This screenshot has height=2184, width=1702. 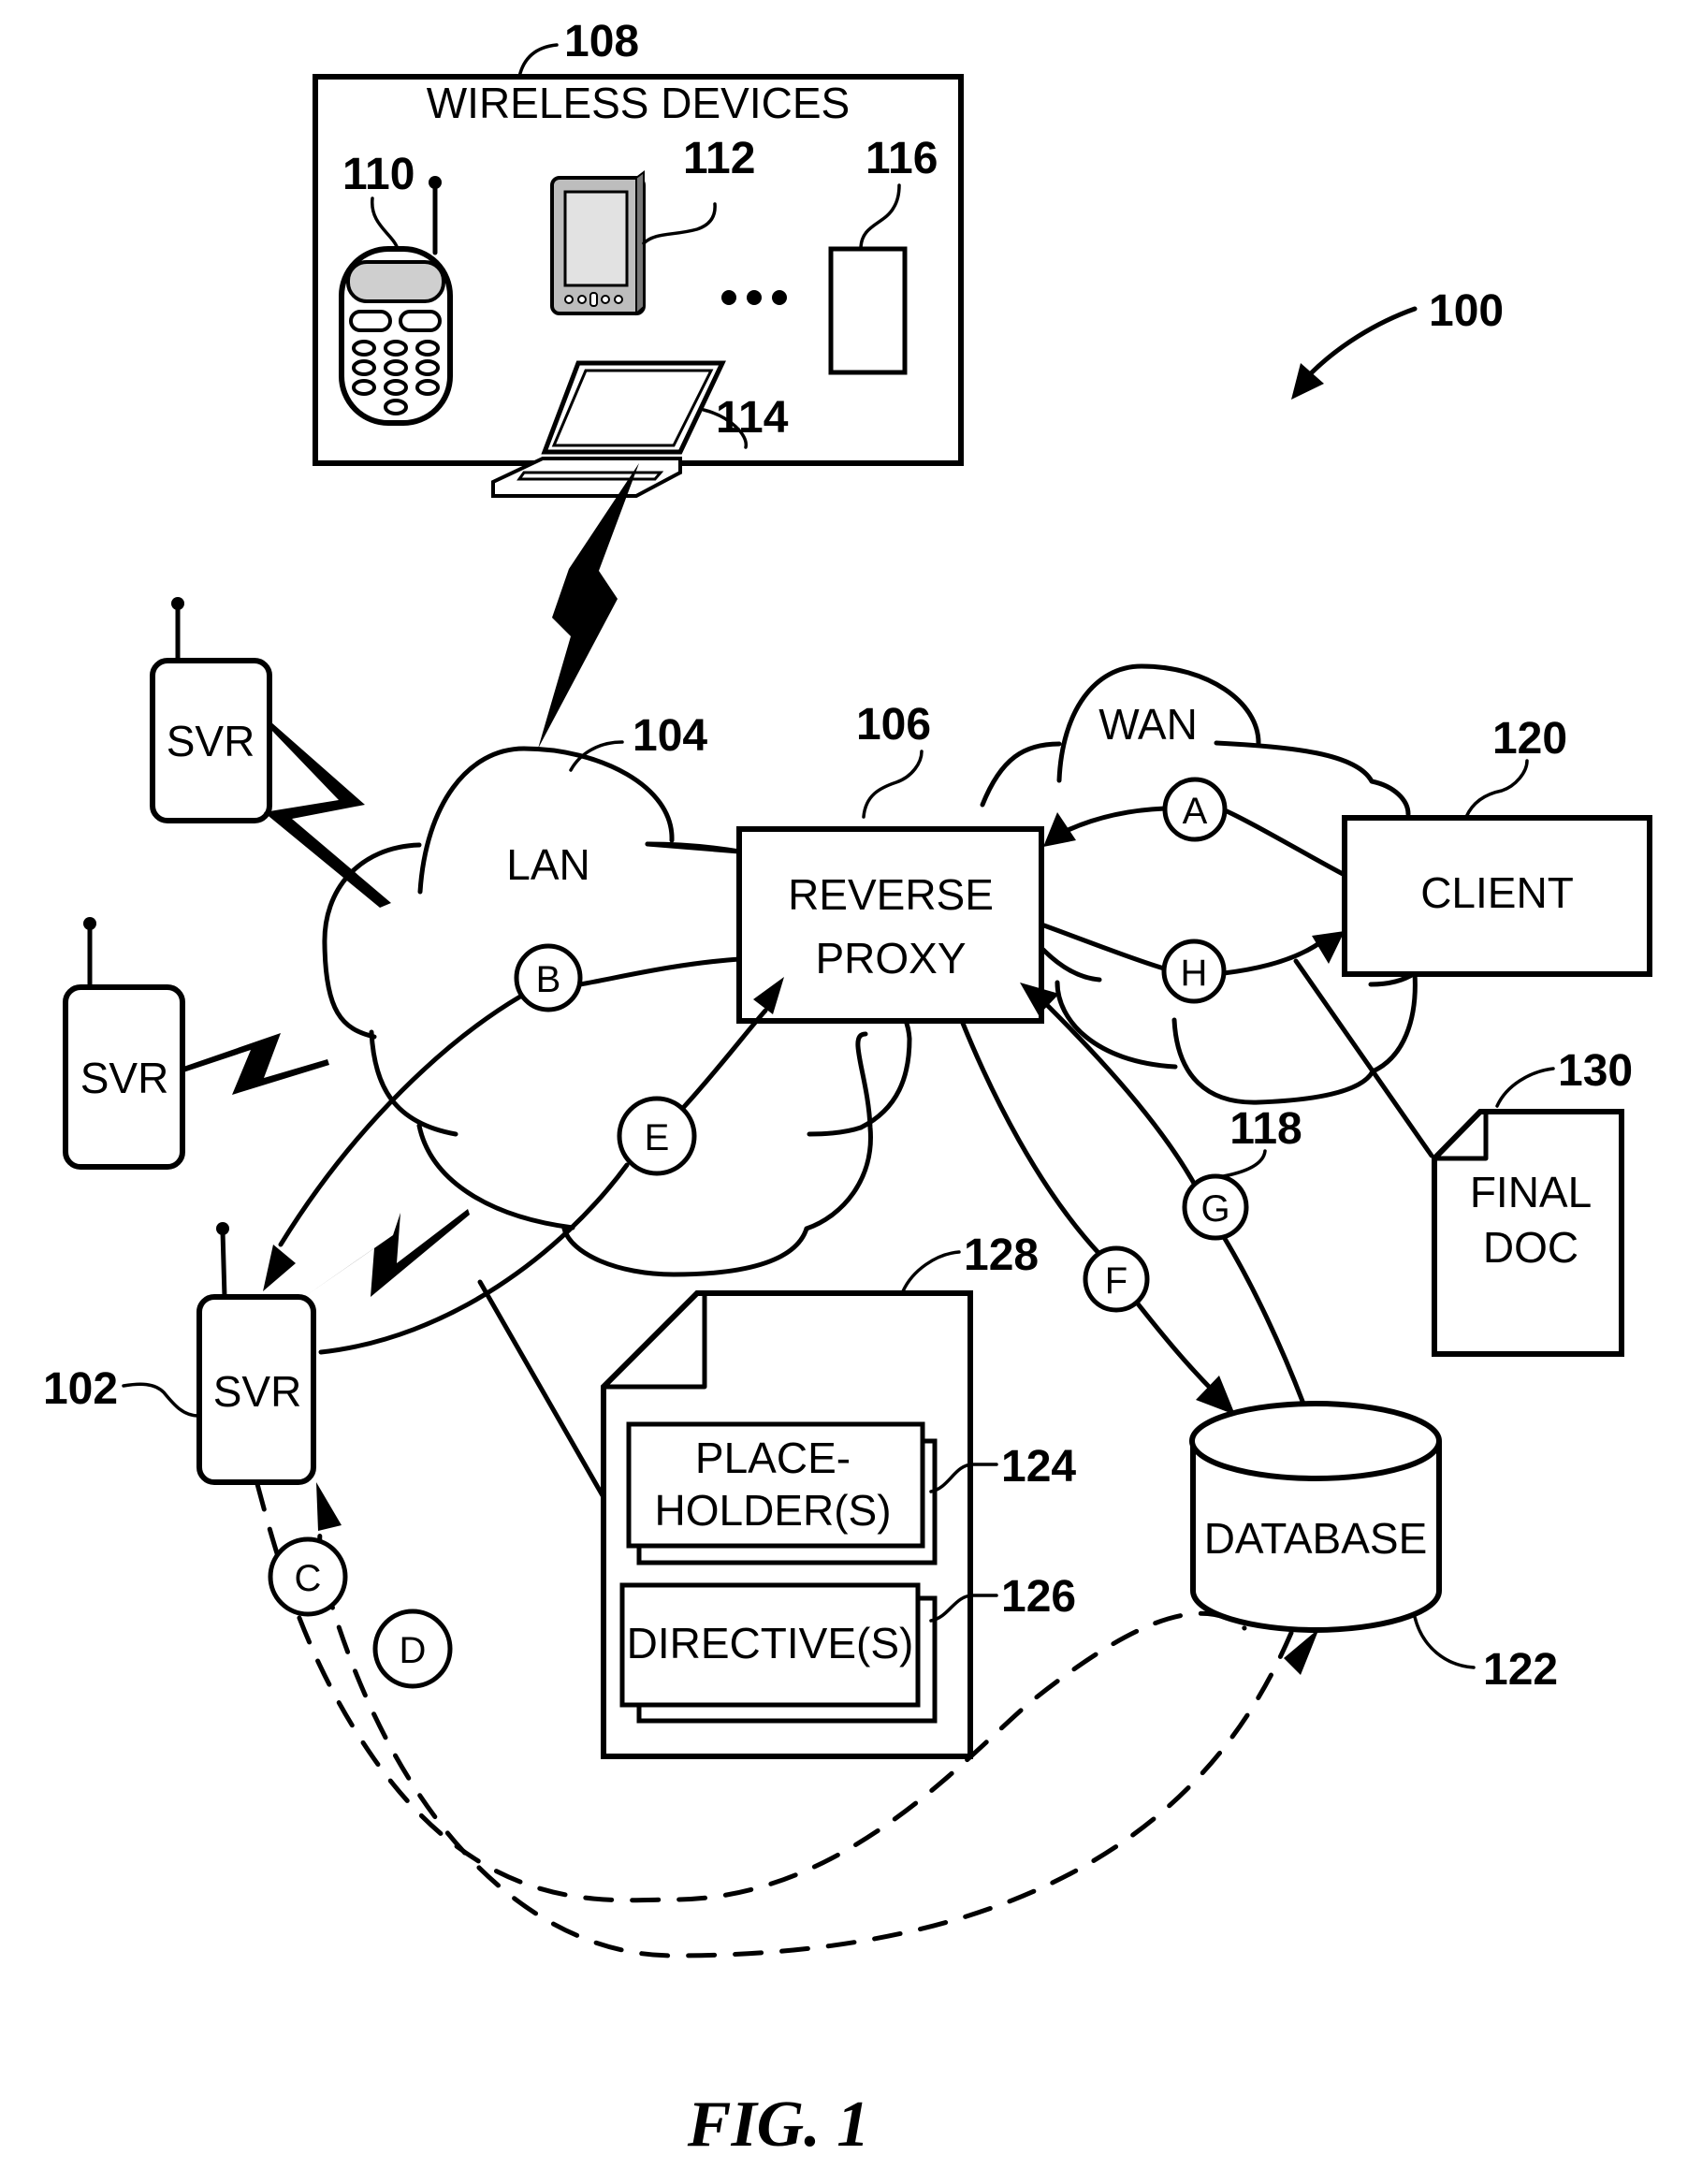 What do you see at coordinates (638, 103) in the screenshot?
I see `wireless-devices-title: WIRELESS DEVICES` at bounding box center [638, 103].